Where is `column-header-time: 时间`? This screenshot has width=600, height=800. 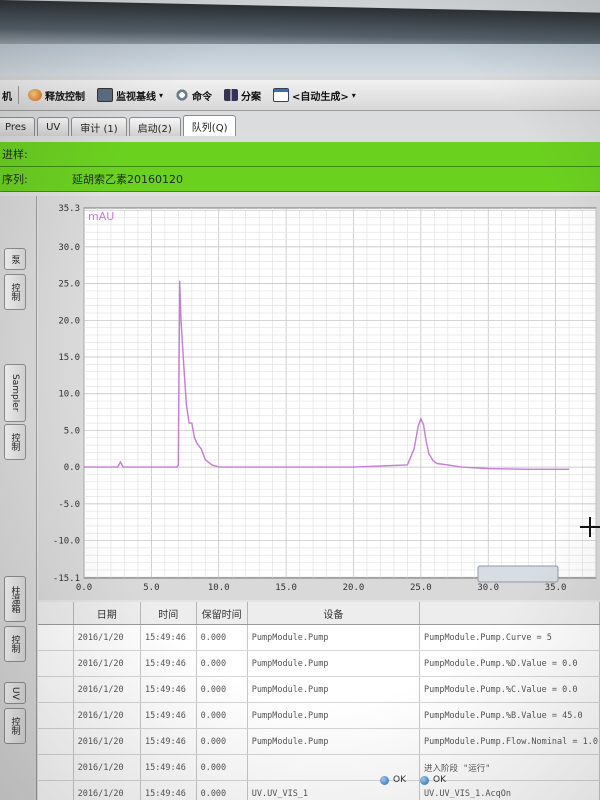 column-header-time: 时间 is located at coordinates (168, 613).